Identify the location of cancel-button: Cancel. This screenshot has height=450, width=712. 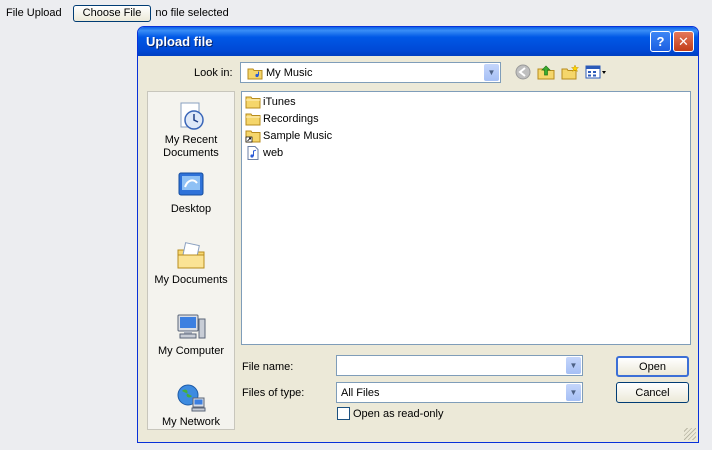
(652, 392).